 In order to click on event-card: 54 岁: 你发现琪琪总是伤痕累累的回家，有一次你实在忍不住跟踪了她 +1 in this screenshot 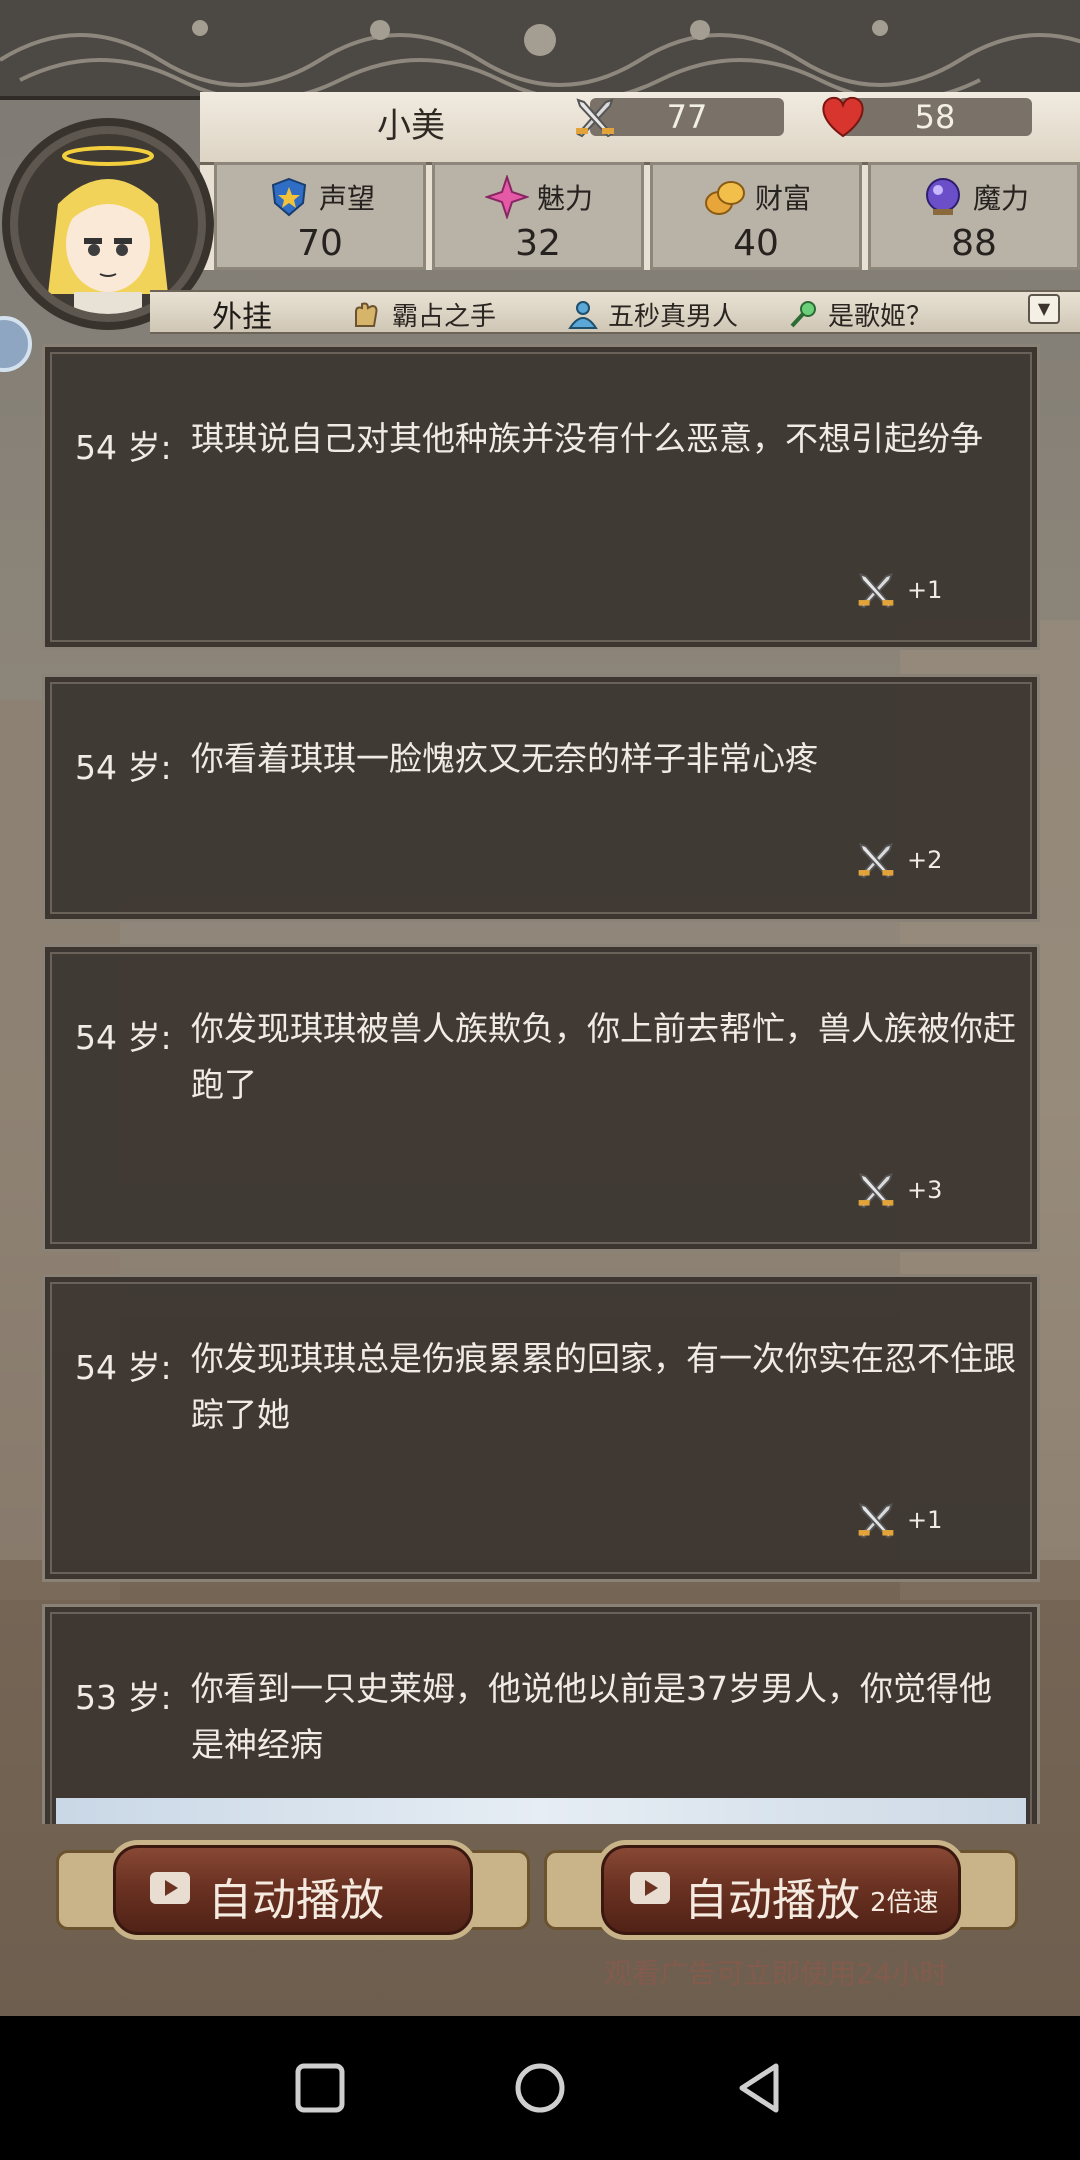, I will do `click(541, 1428)`.